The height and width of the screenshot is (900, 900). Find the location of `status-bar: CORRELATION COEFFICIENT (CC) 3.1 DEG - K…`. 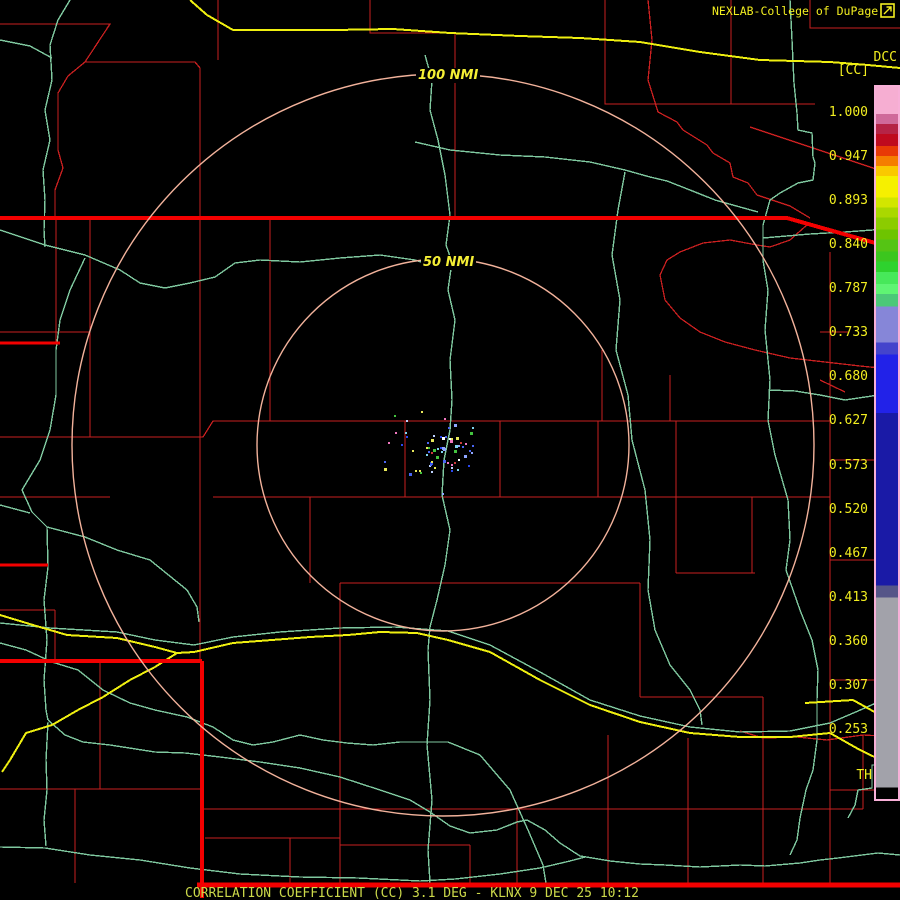

status-bar: CORRELATION COEFFICIENT (CC) 3.1 DEG - K… is located at coordinates (412, 893).